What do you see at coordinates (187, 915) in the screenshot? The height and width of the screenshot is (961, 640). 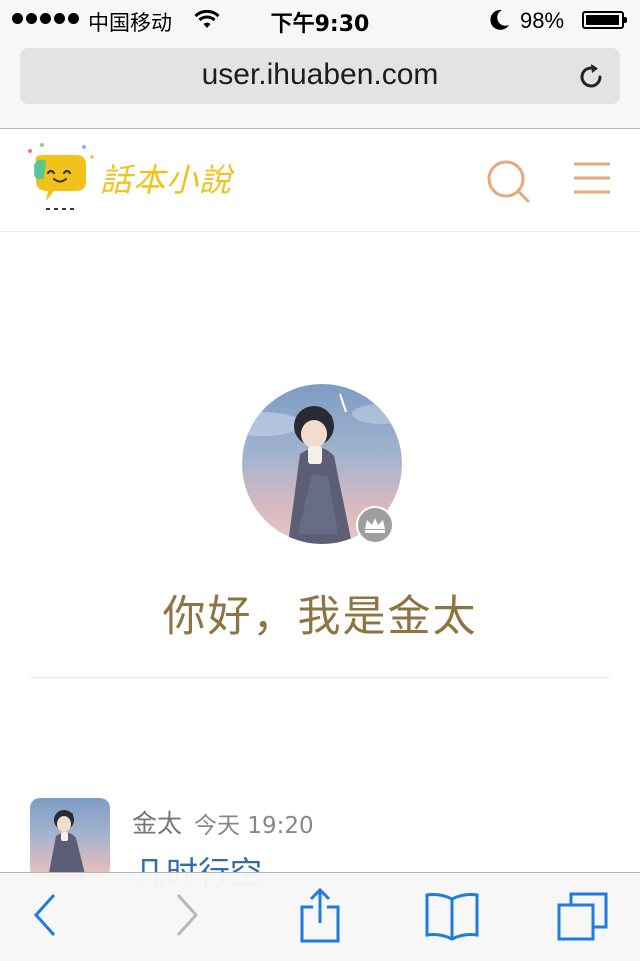 I see `forward-icon` at bounding box center [187, 915].